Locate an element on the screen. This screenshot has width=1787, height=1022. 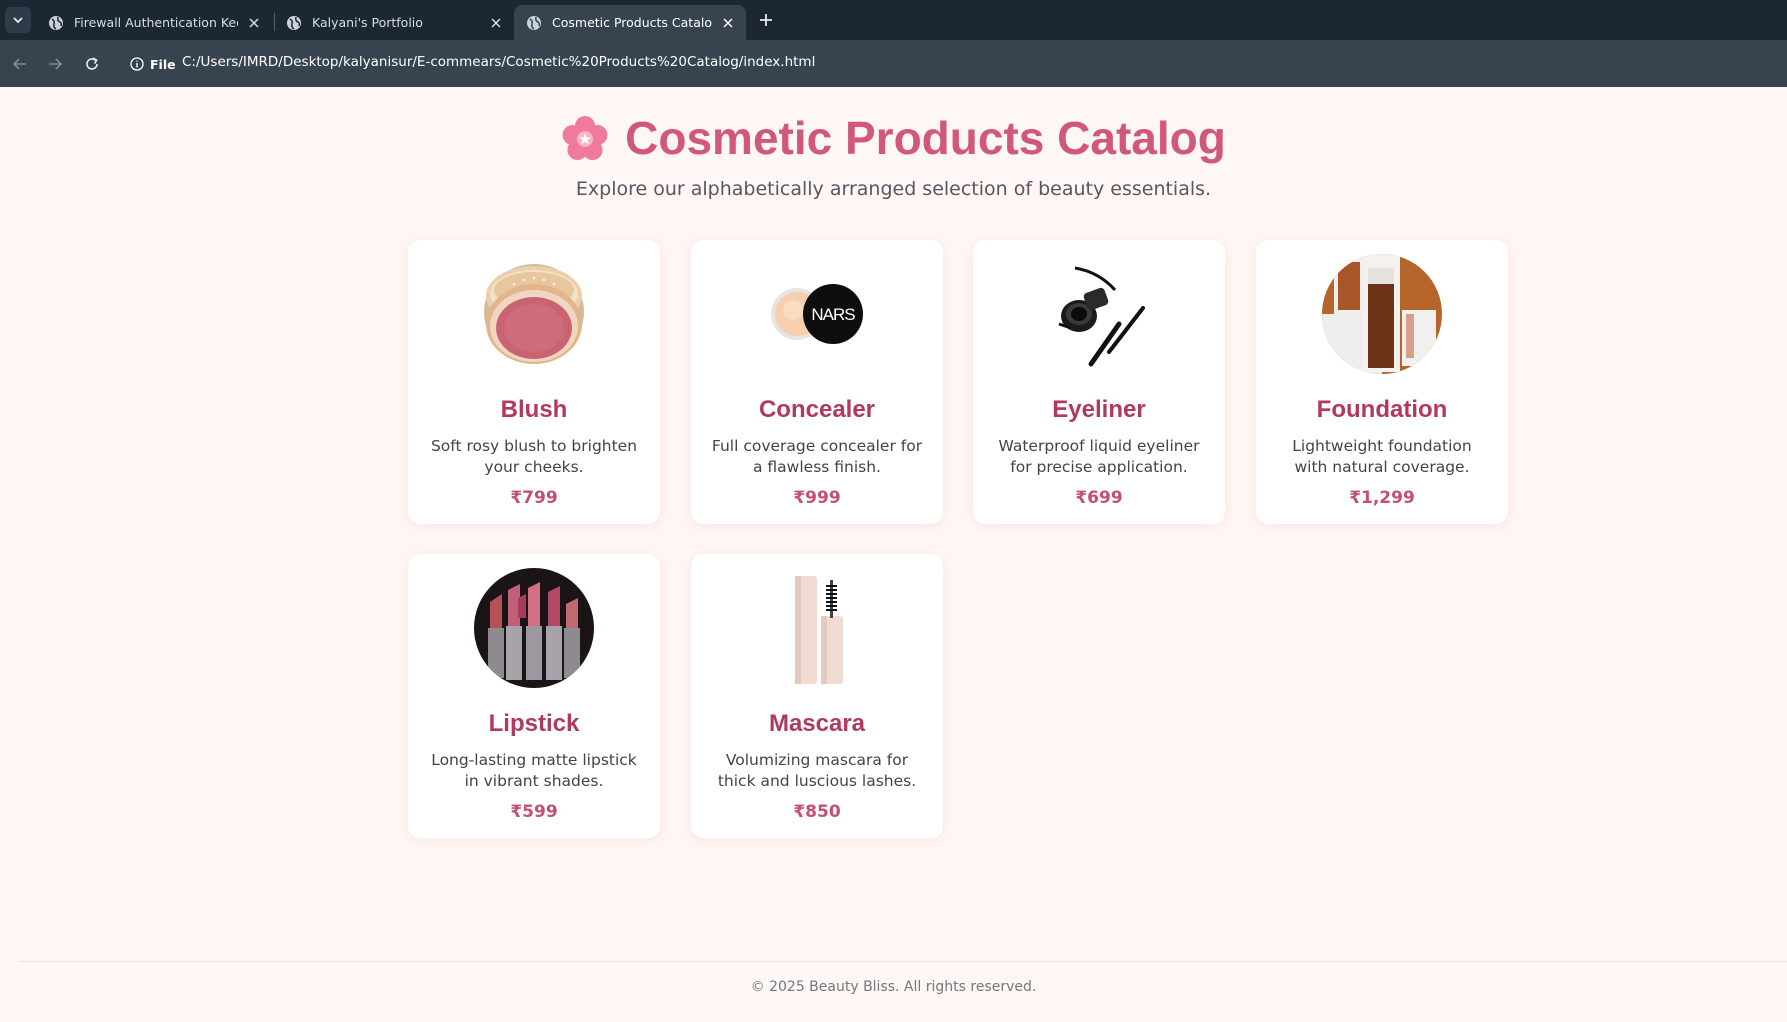
tab-title: Firewall Authentication Keepalive is located at coordinates (156, 22).